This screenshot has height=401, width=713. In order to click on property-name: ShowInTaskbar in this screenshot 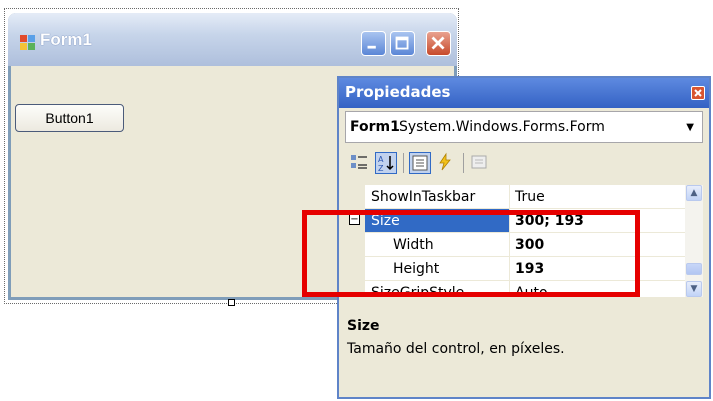, I will do `click(423, 197)`.